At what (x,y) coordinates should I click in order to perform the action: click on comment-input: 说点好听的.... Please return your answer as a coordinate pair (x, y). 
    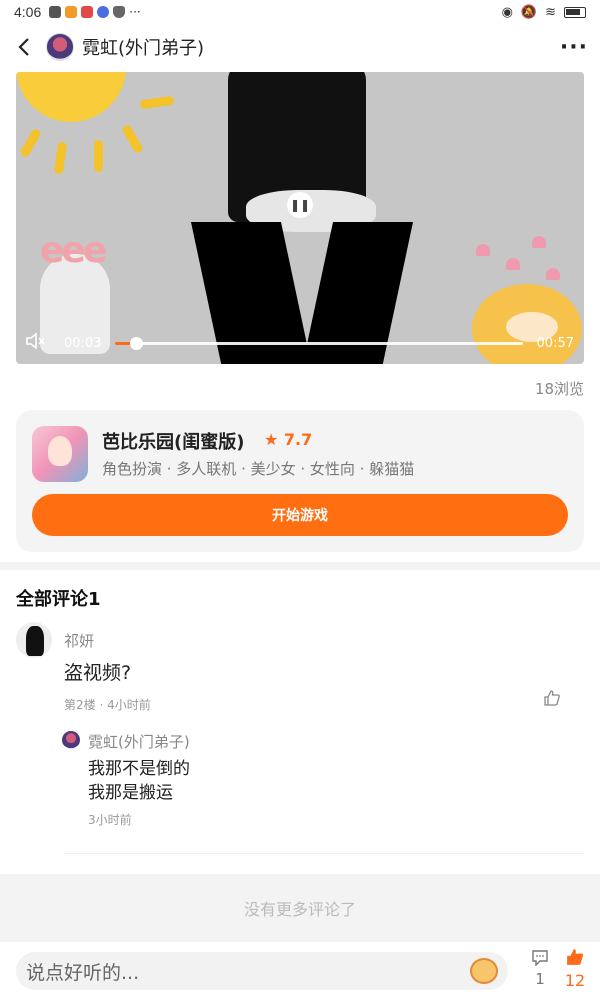
    Looking at the image, I should click on (262, 971).